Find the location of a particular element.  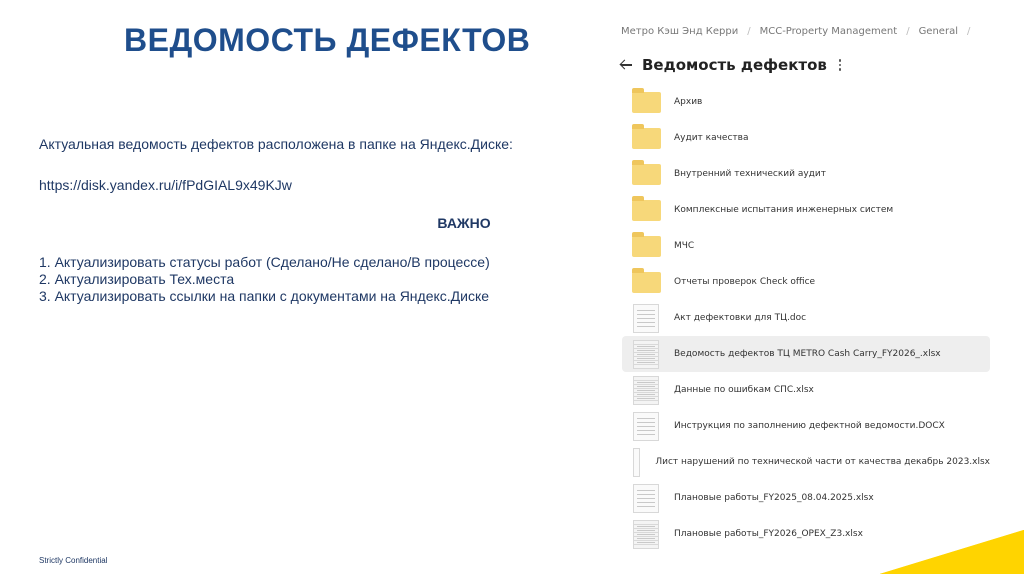

important-heading: ВАЖНО is located at coordinates (464, 223).